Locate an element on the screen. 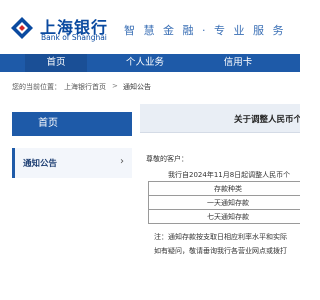  table-cell-deposit-type: 存款种类 is located at coordinates (224, 188).